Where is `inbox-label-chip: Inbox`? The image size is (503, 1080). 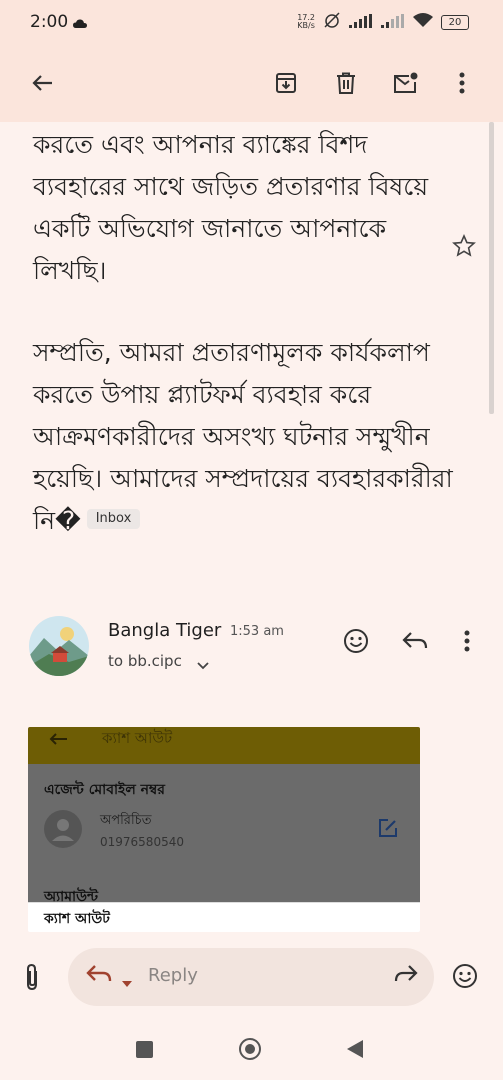
inbox-label-chip: Inbox is located at coordinates (113, 519).